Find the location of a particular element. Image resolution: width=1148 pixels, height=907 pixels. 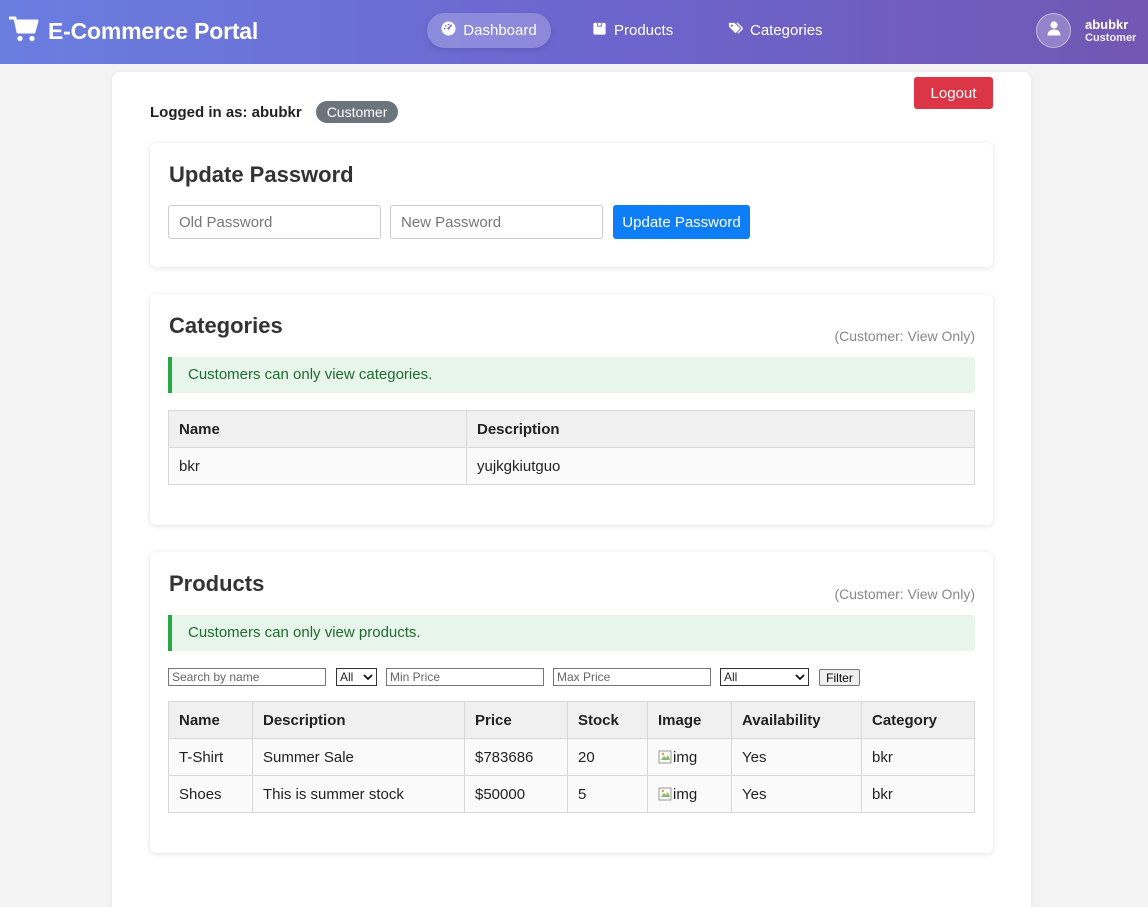

update-password-card: Update Password Update Password is located at coordinates (571, 205).